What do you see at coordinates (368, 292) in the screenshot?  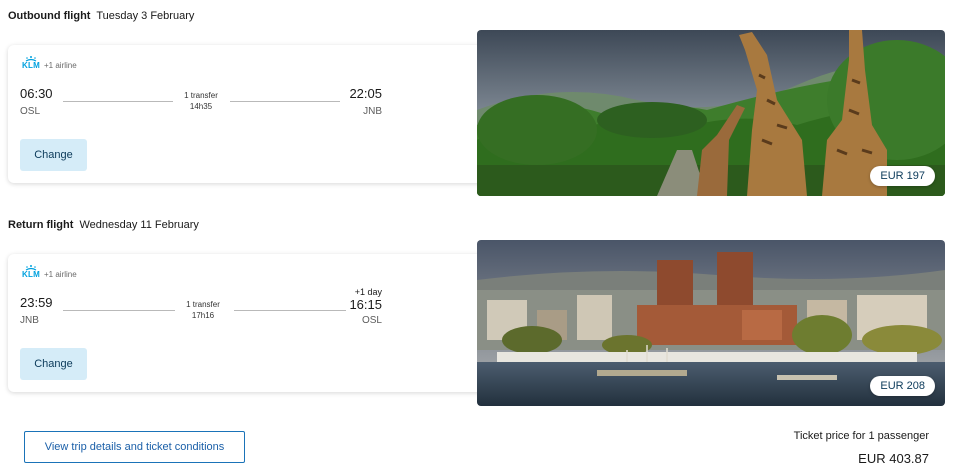 I see `return-plus-day: +1 day` at bounding box center [368, 292].